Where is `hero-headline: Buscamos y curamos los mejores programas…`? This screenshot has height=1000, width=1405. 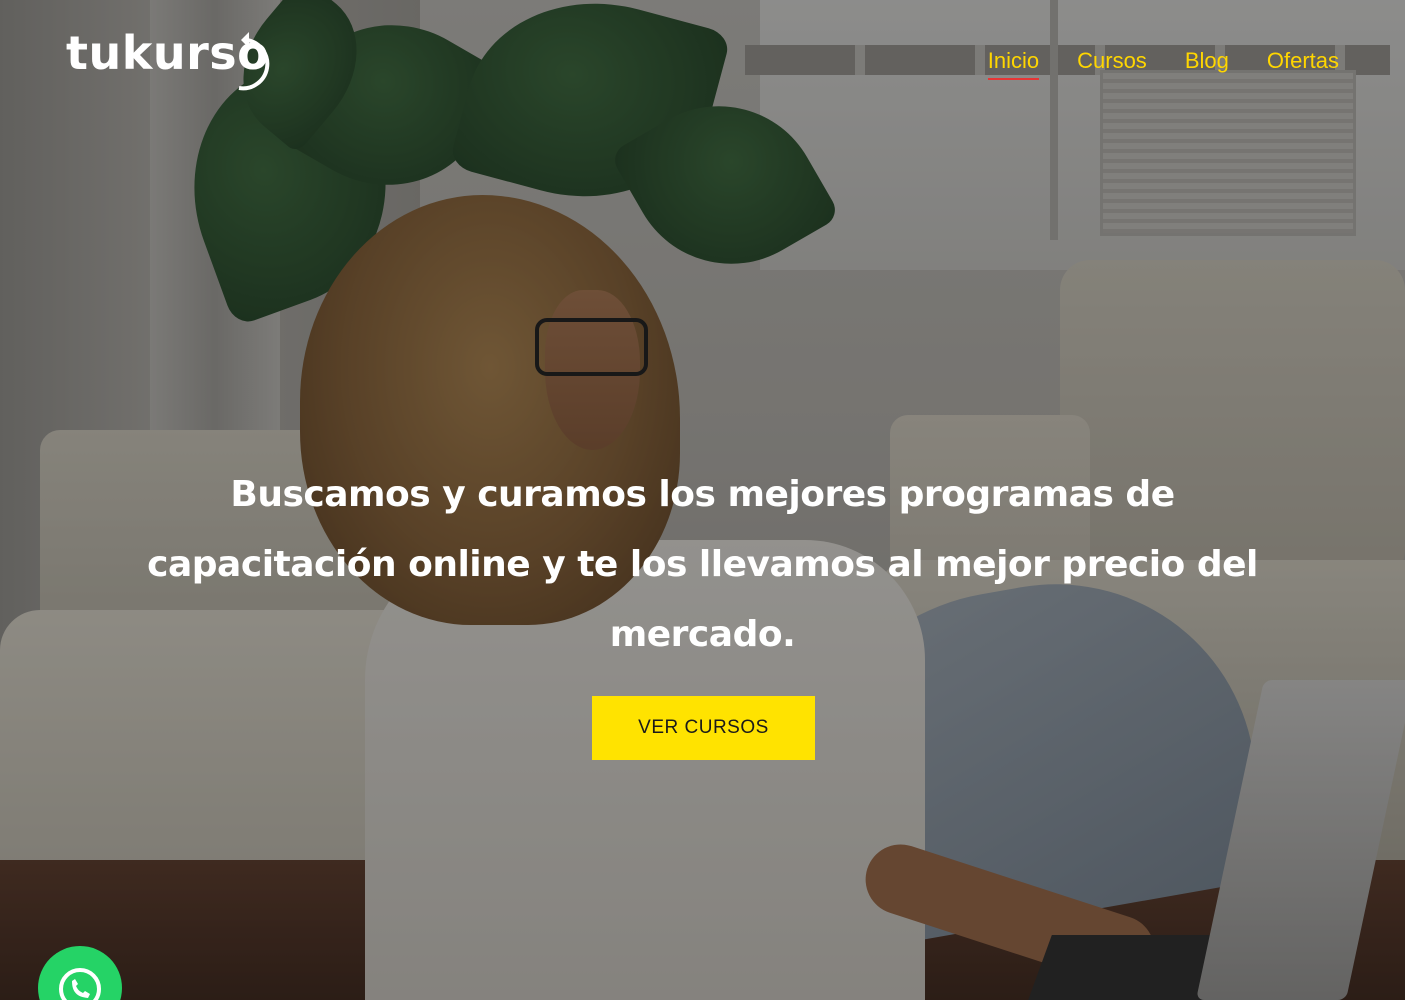 hero-headline: Buscamos y curamos los mejores programas… is located at coordinates (702, 564).